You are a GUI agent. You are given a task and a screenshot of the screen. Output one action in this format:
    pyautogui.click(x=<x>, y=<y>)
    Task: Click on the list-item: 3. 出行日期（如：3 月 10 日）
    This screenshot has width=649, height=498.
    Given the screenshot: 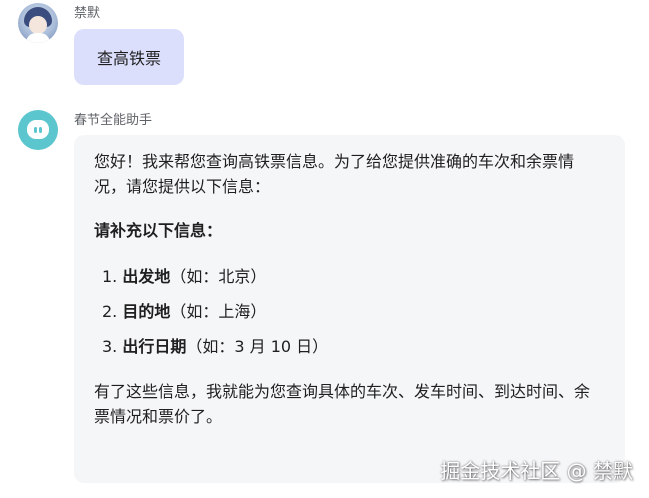 What is the action you would take?
    pyautogui.click(x=349, y=346)
    